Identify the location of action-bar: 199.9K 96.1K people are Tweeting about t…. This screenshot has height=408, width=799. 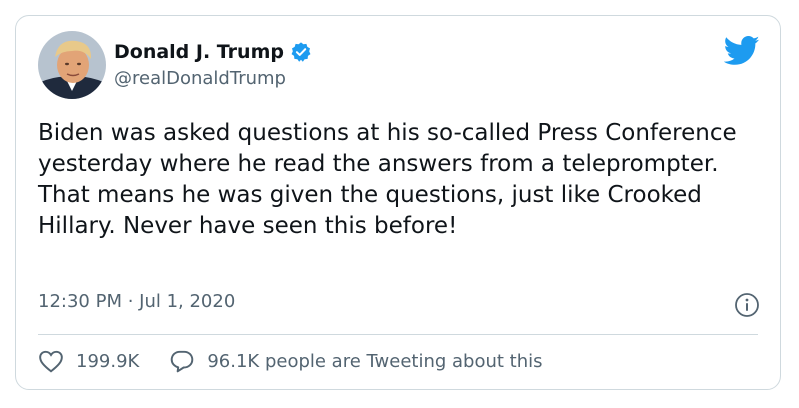
(290, 361).